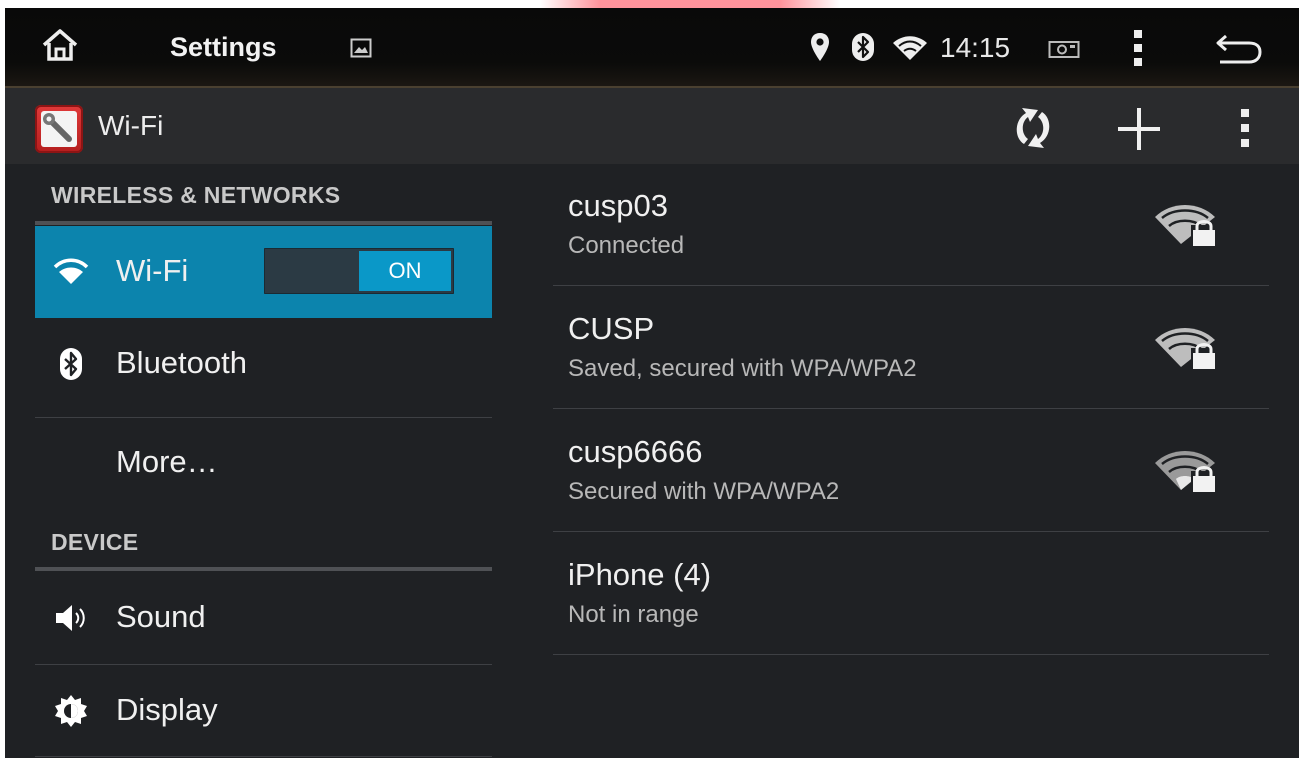  Describe the element at coordinates (635, 451) in the screenshot. I see `network-ssid: cusp6666` at that location.